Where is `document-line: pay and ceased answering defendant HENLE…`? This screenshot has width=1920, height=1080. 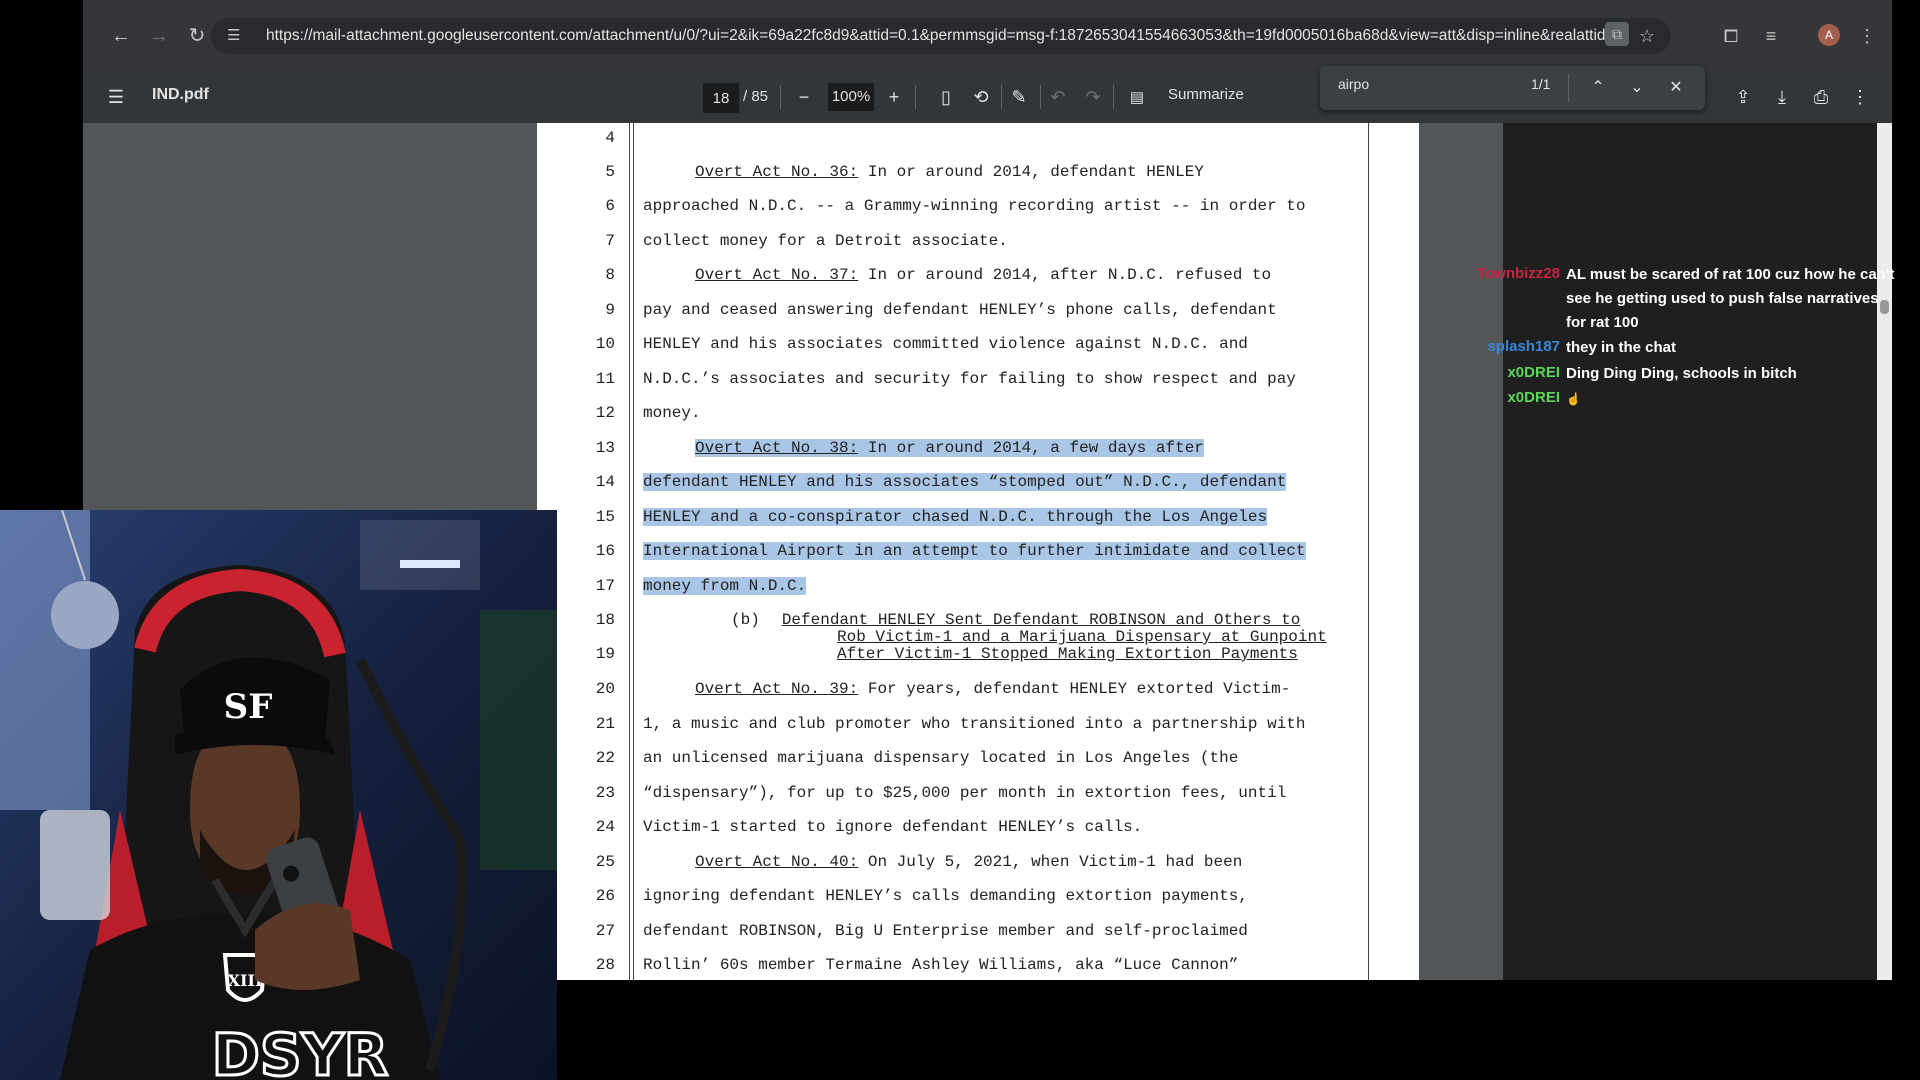 document-line: pay and ceased answering defendant HENLE… is located at coordinates (960, 310).